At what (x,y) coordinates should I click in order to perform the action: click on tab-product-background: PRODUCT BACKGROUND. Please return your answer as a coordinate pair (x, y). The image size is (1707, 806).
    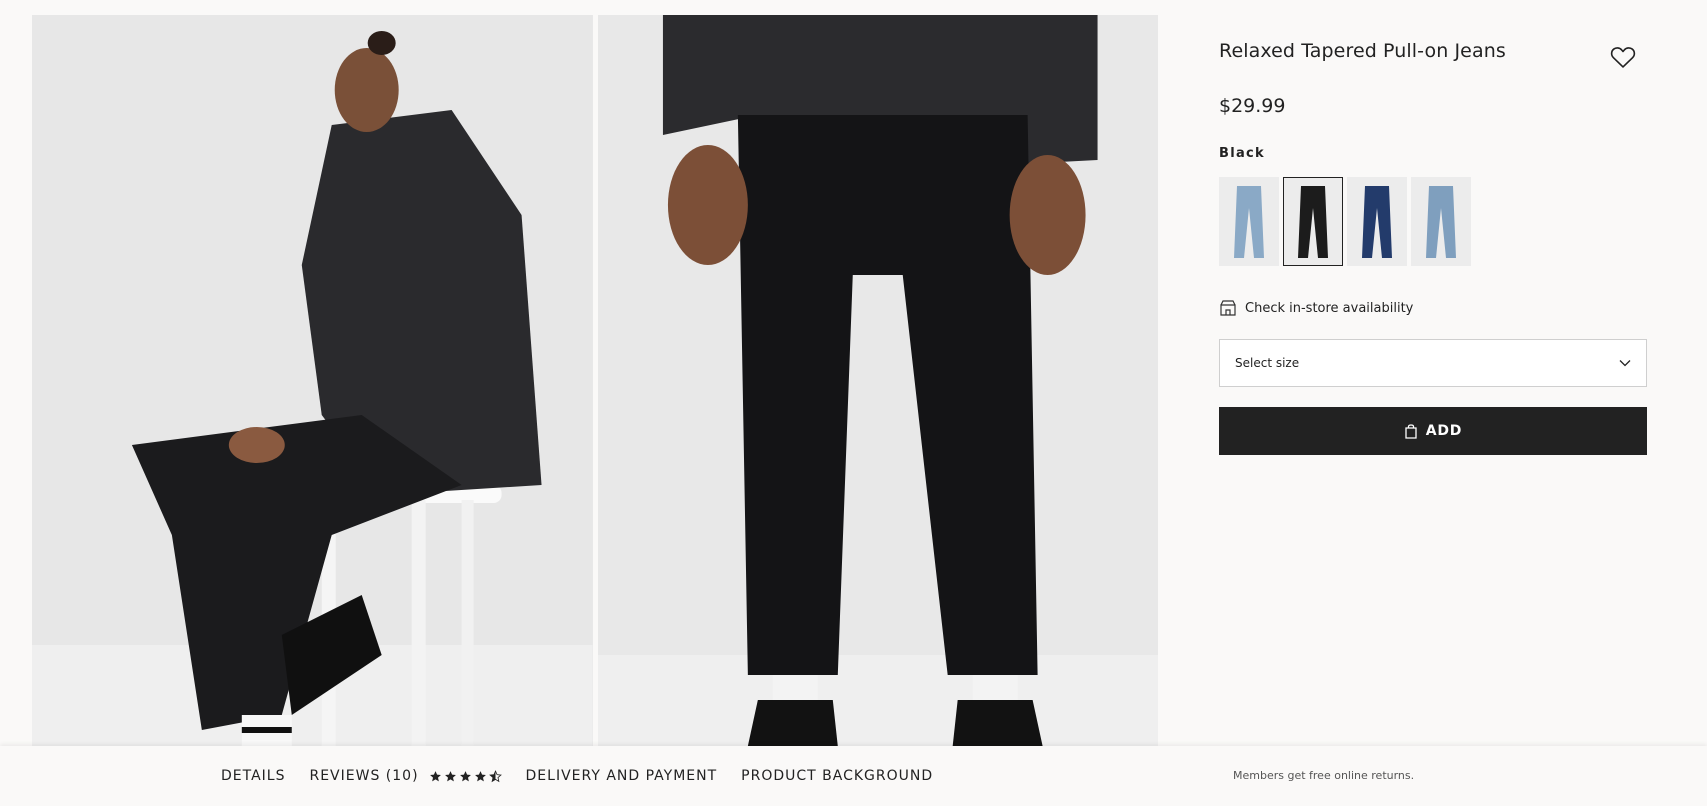
    Looking at the image, I should click on (837, 776).